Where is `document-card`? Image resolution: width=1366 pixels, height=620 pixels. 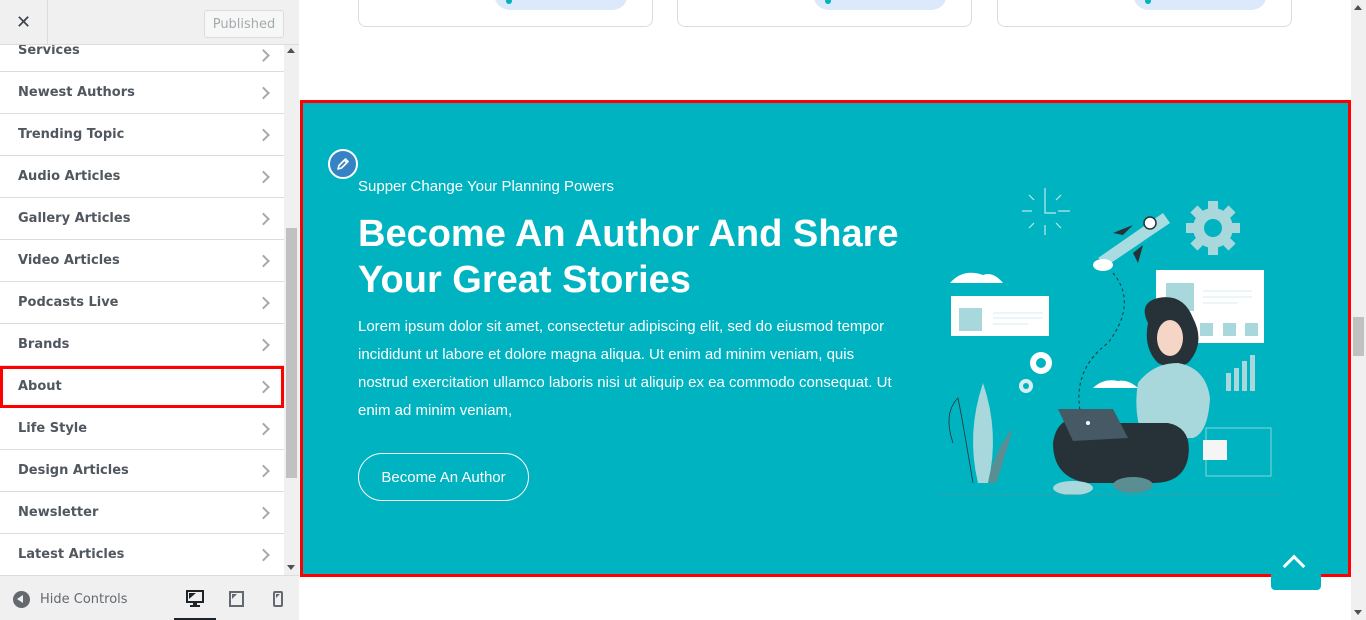 document-card is located at coordinates (1215, 450).